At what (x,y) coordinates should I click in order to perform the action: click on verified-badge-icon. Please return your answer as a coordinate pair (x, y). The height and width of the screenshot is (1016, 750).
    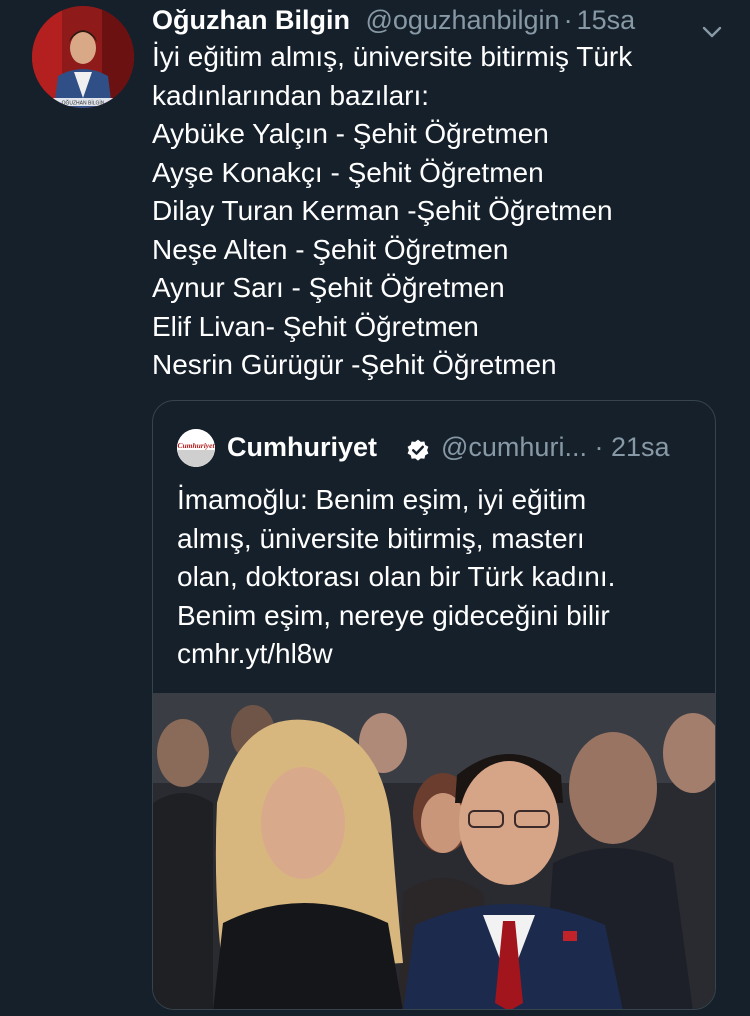
    Looking at the image, I should click on (418, 455).